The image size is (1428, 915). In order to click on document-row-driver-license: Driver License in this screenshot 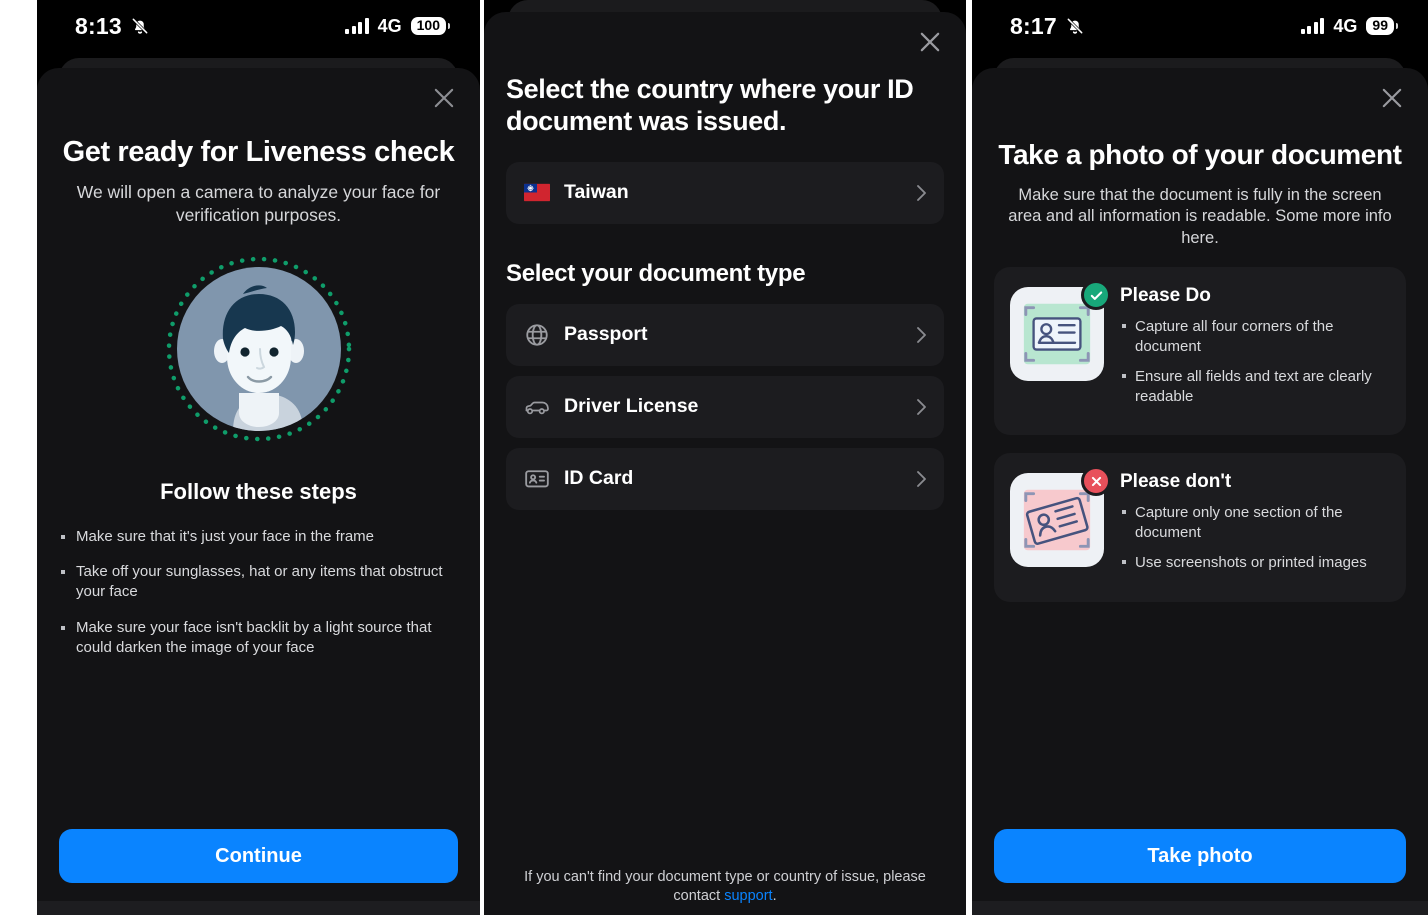, I will do `click(725, 406)`.